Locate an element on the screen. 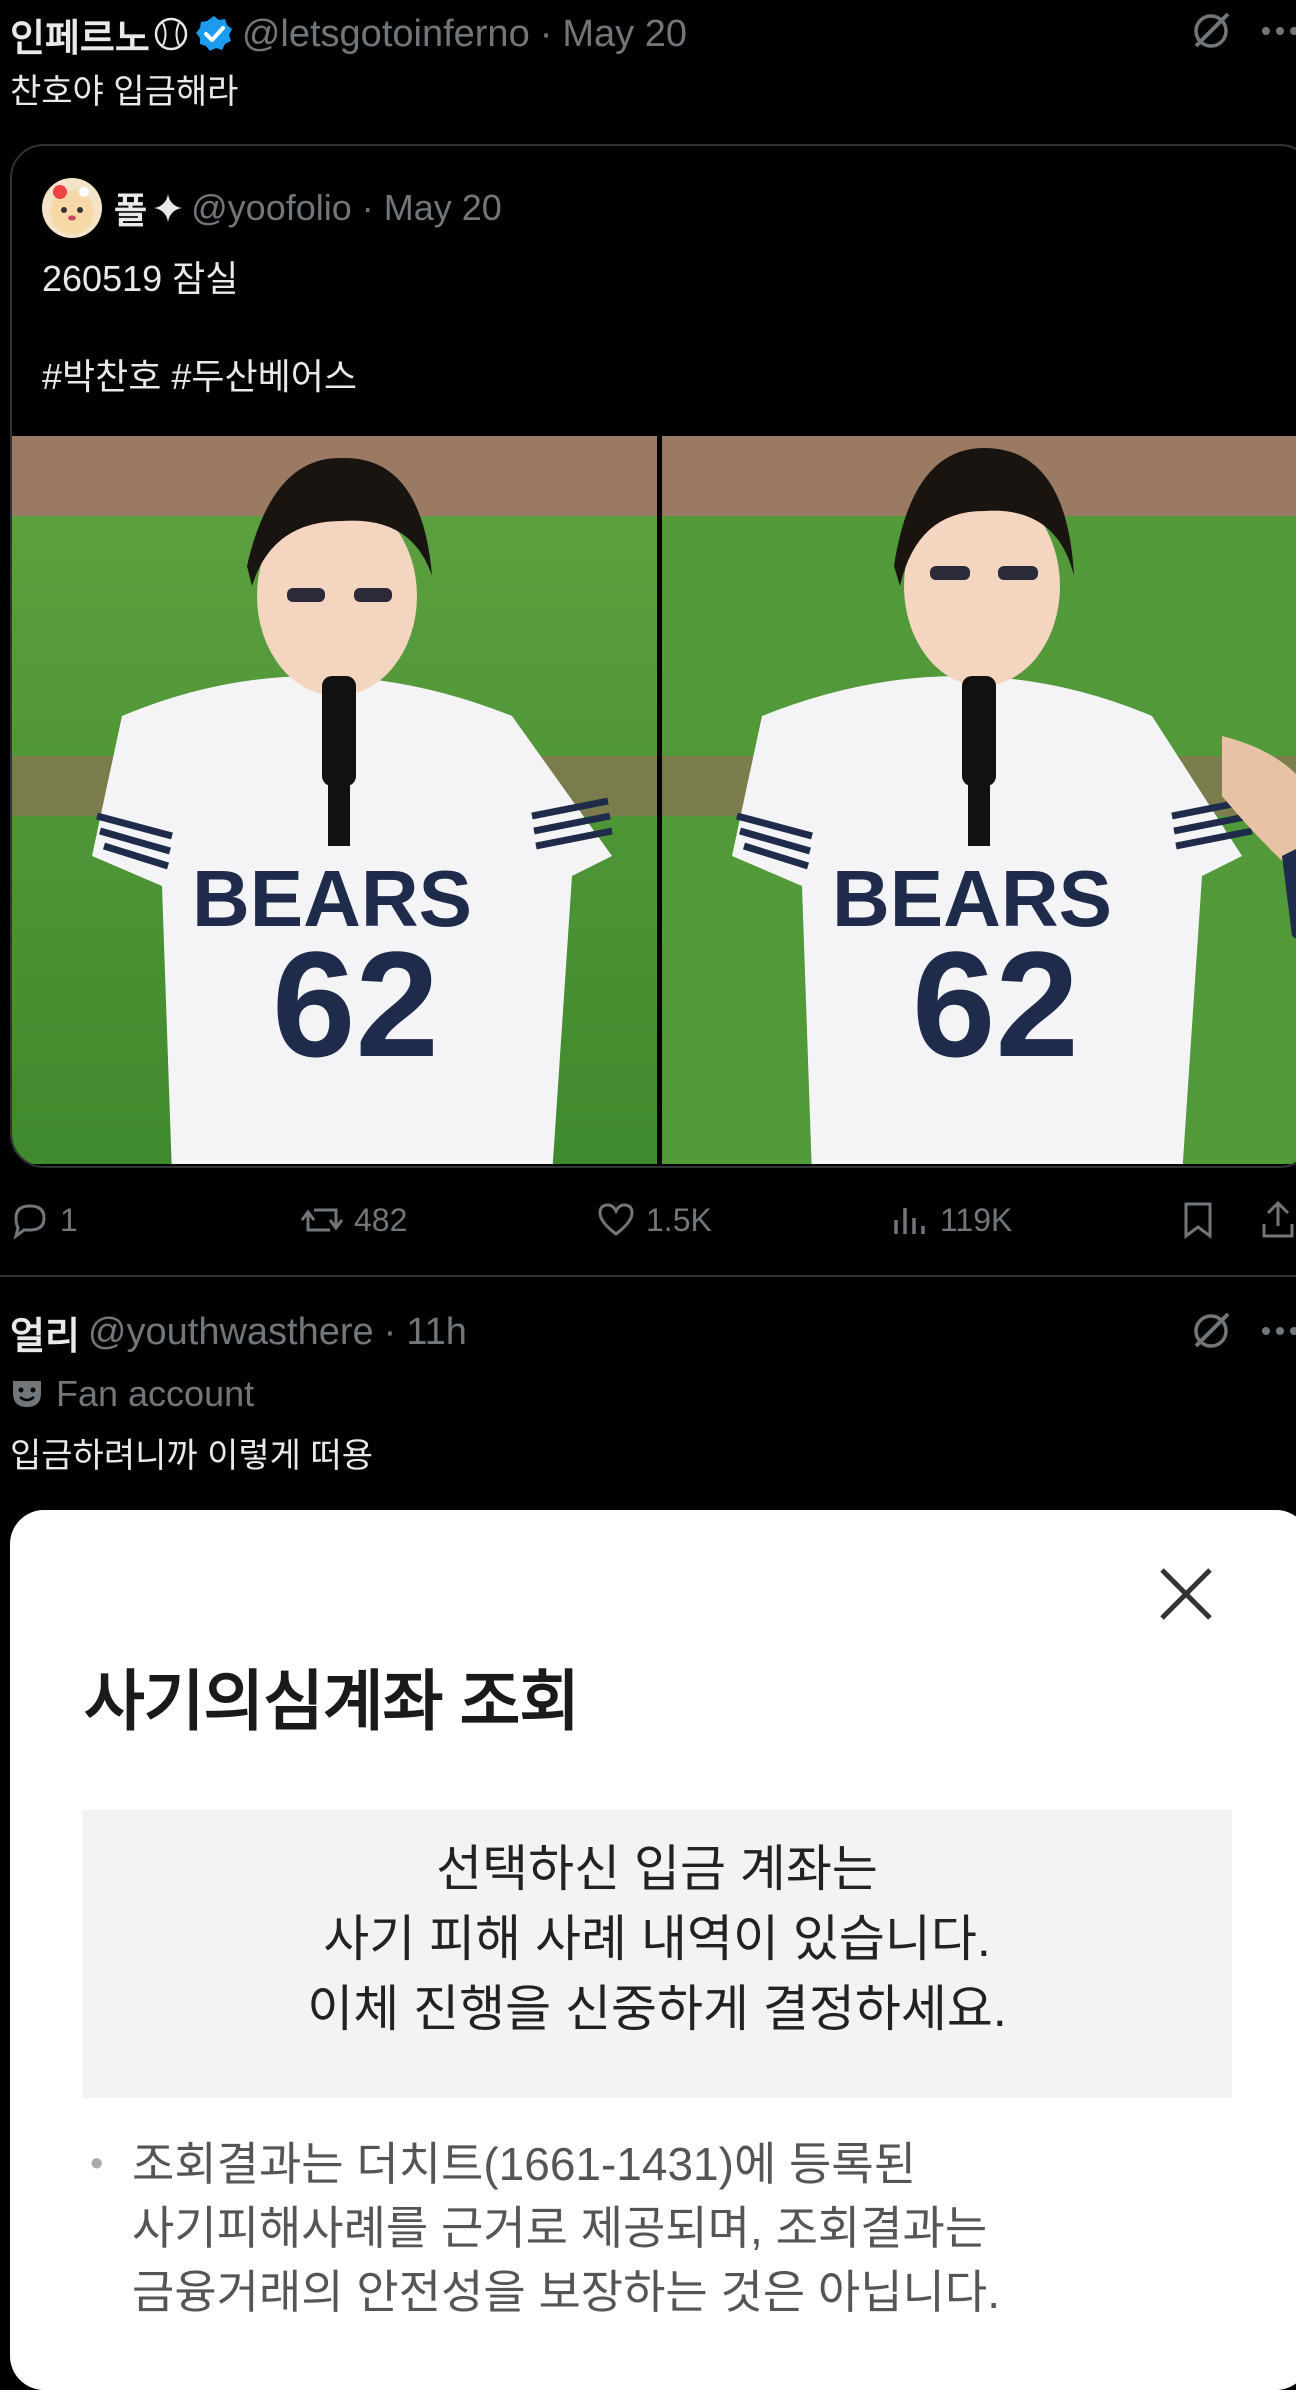 Image resolution: width=1296 pixels, height=2390 pixels. view-count: 119K is located at coordinates (976, 1219).